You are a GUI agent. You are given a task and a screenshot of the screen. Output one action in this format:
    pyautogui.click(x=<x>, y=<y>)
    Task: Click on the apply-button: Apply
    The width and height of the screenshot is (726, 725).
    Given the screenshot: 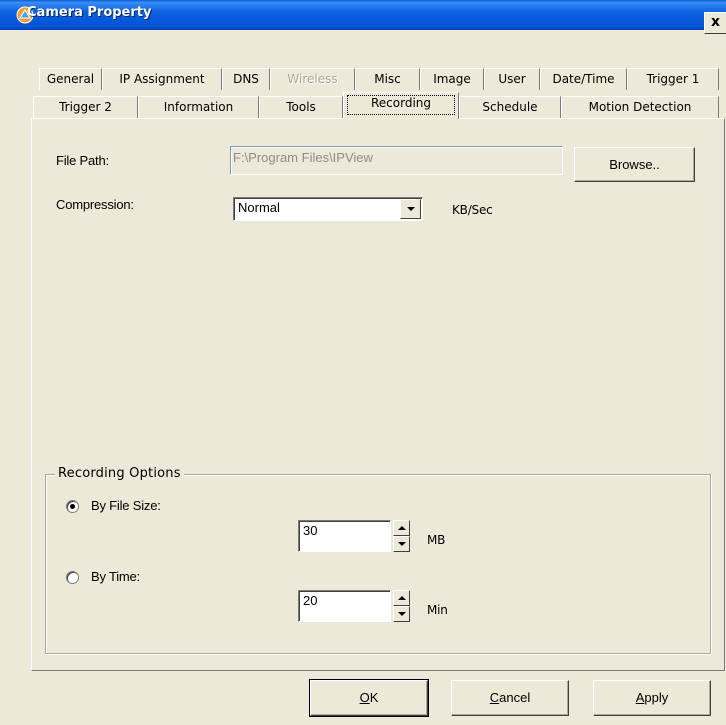 What is the action you would take?
    pyautogui.click(x=652, y=698)
    